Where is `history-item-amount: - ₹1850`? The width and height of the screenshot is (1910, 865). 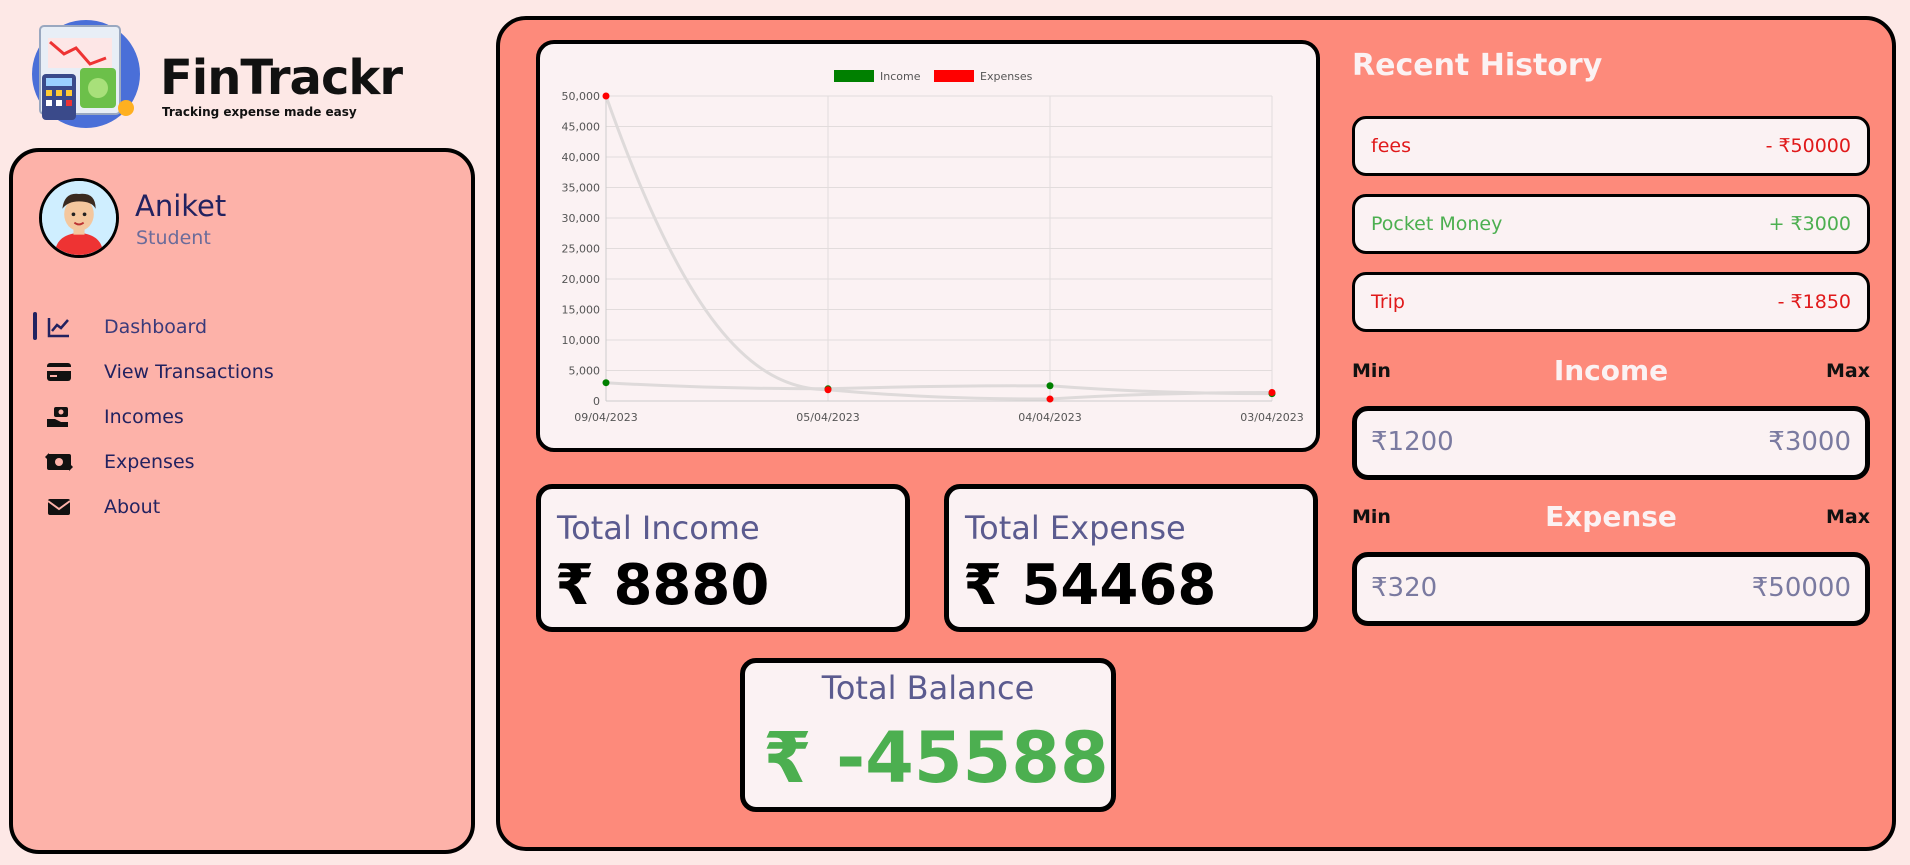
history-item-amount: - ₹1850 is located at coordinates (1814, 302).